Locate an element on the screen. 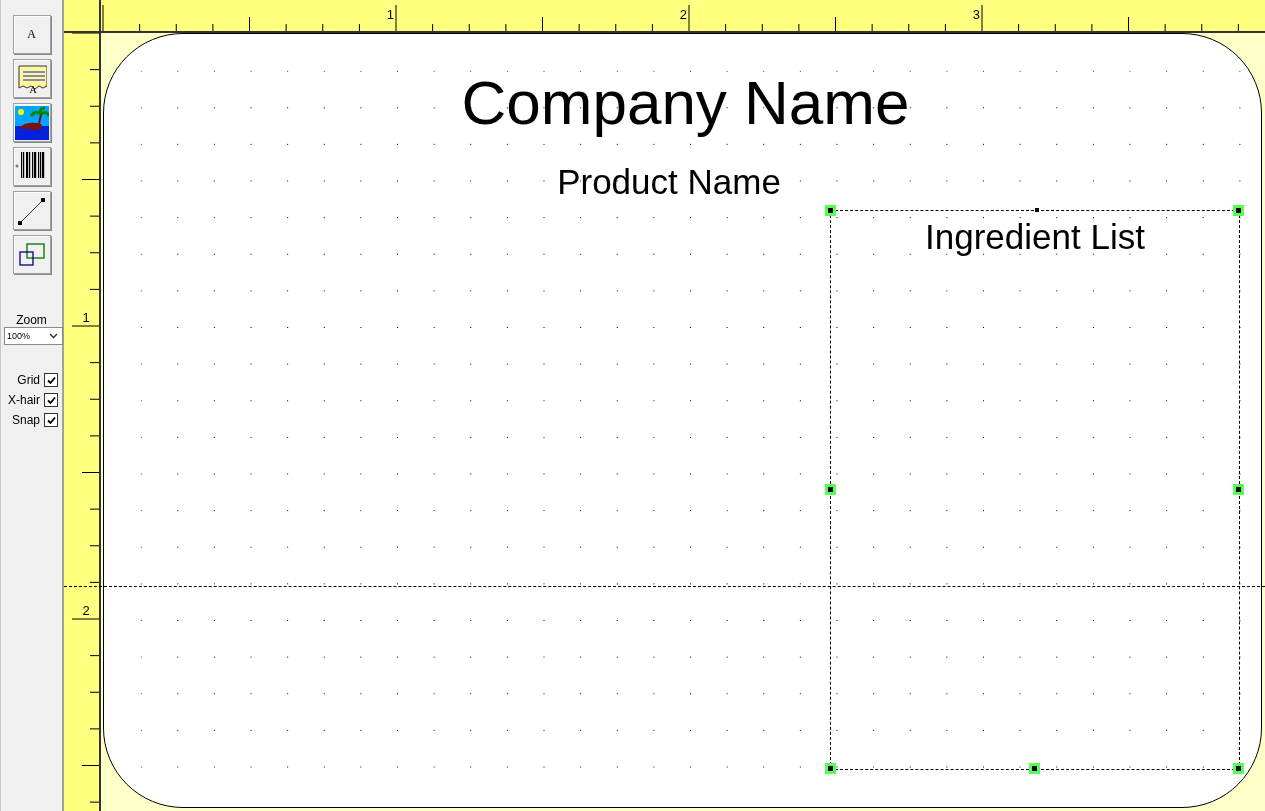  ingredient-list-text: Ingredient List is located at coordinates (1035, 237).